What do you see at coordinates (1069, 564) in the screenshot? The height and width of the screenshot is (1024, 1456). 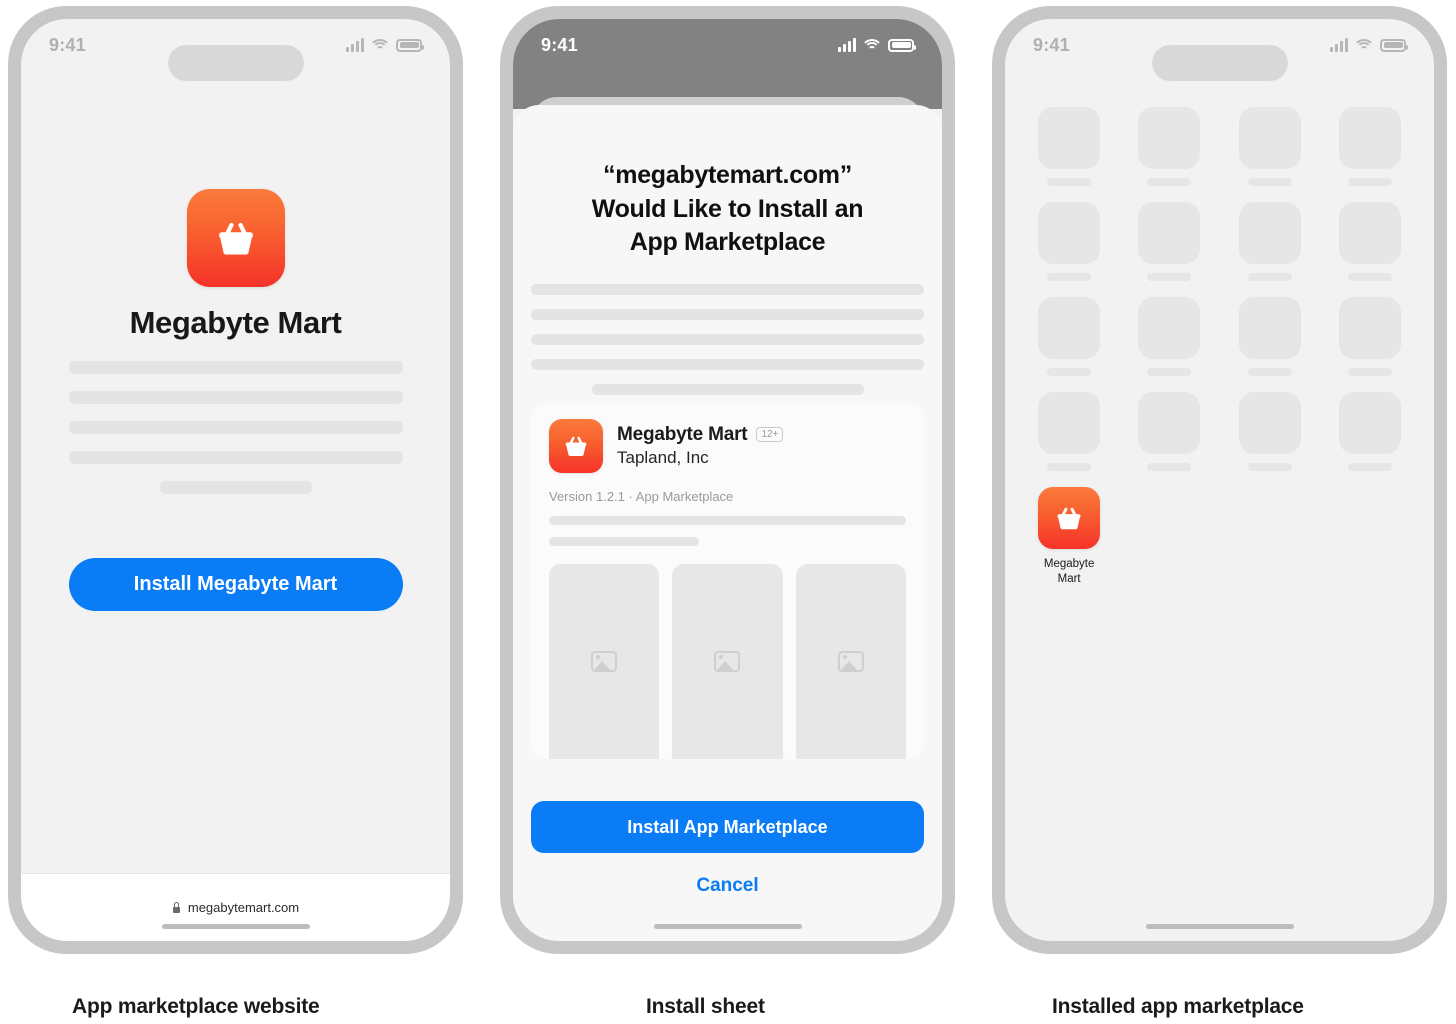 I see `installed-app-label-line-1: Megabyte` at bounding box center [1069, 564].